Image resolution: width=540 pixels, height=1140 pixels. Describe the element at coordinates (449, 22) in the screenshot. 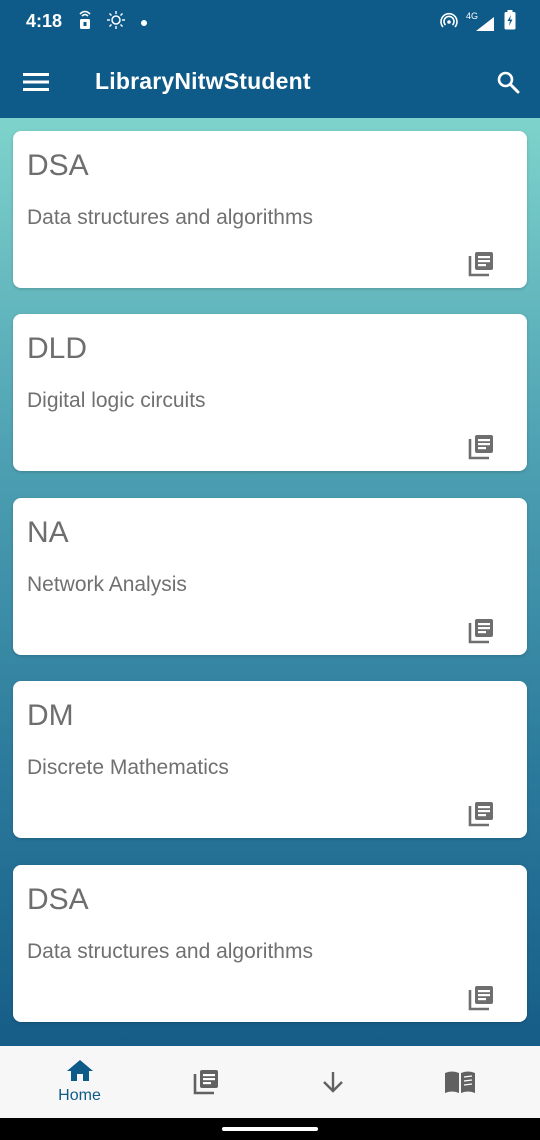

I see `hotspot-icon` at that location.